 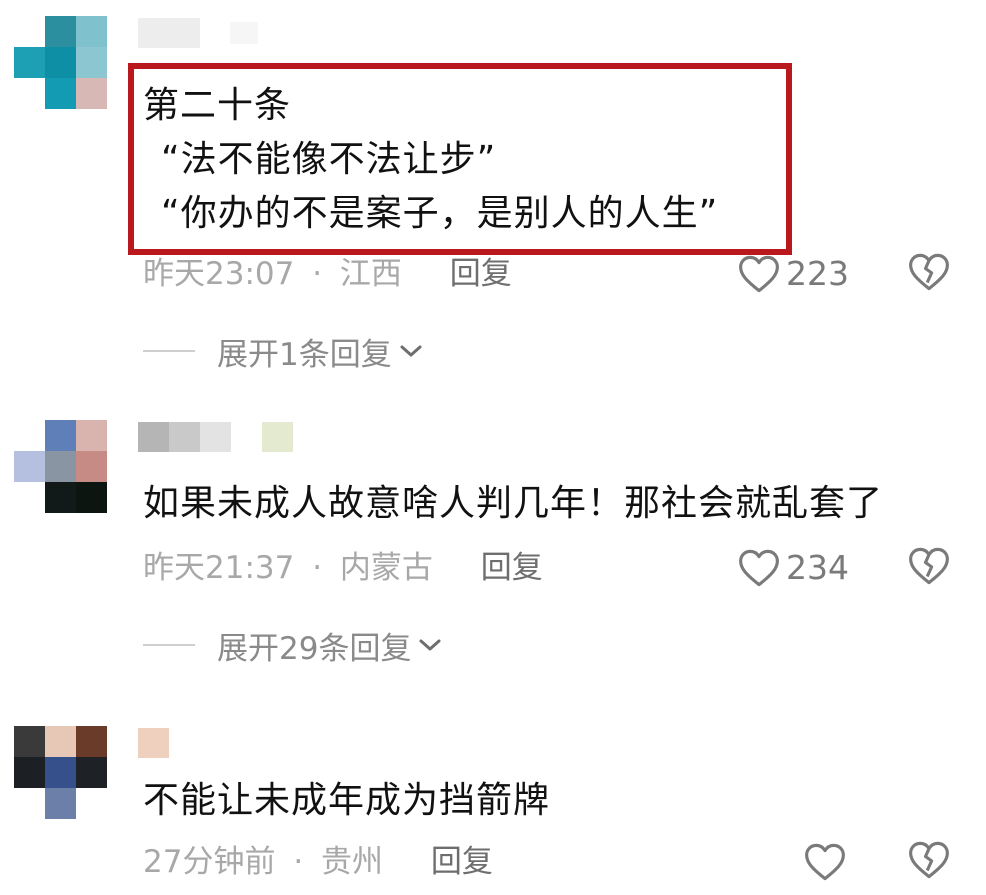 What do you see at coordinates (327, 274) in the screenshot?
I see `comment-meta: 昨天23:07 · 江西 回复` at bounding box center [327, 274].